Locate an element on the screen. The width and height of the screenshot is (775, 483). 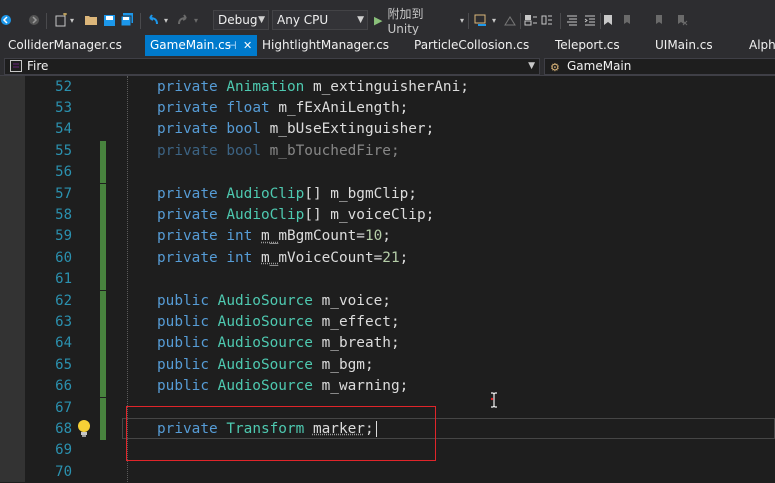
tab-label: ParticleCollosion.cs is located at coordinates (471, 45).